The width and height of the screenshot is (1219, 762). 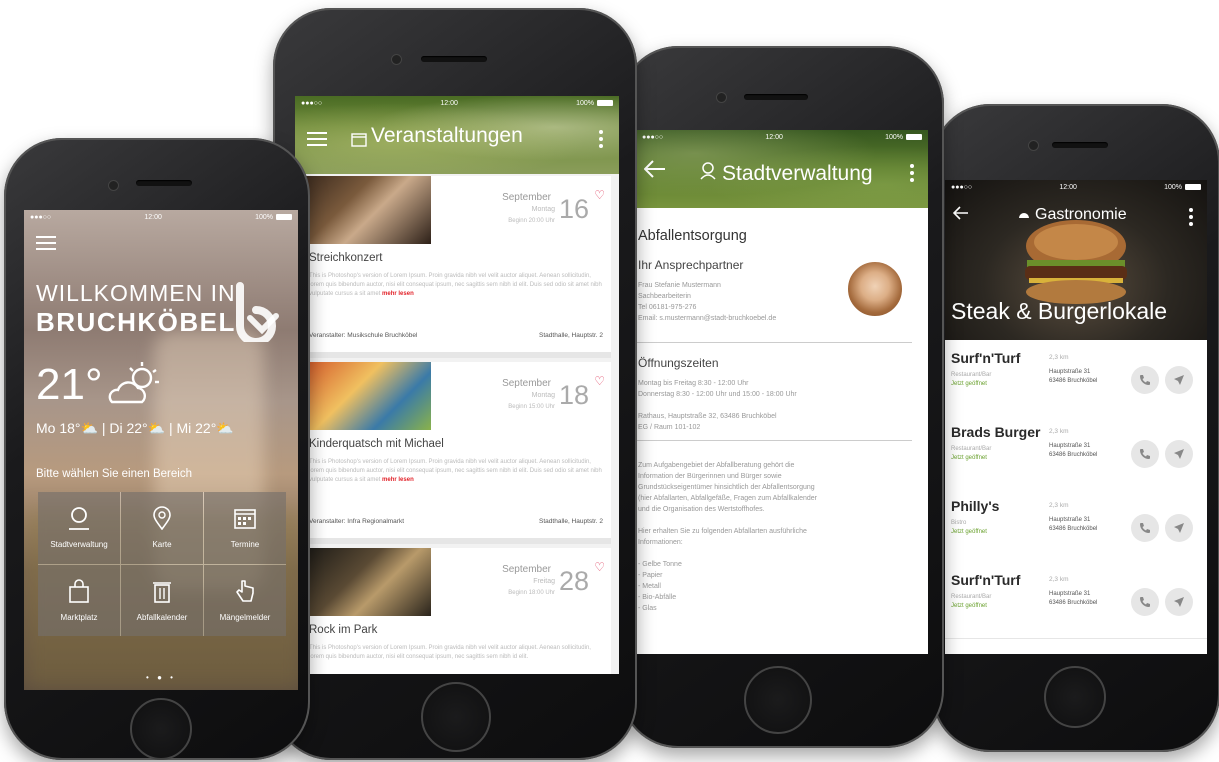 What do you see at coordinates (245, 528) in the screenshot?
I see `tile-termine: Termine` at bounding box center [245, 528].